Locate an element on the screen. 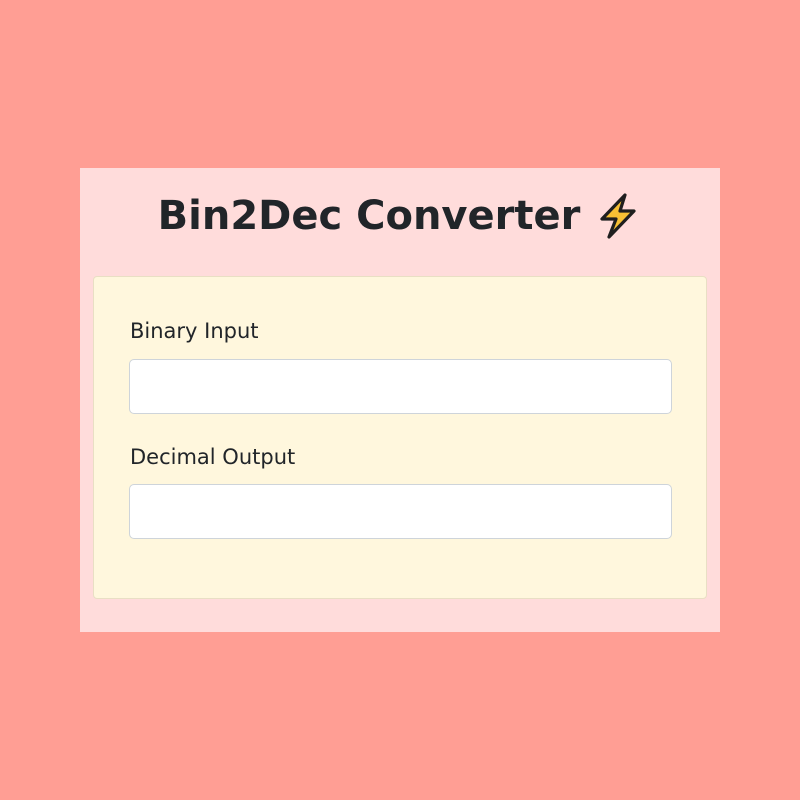 This screenshot has height=800, width=800. decimal-output-label: Decimal Output is located at coordinates (213, 457).